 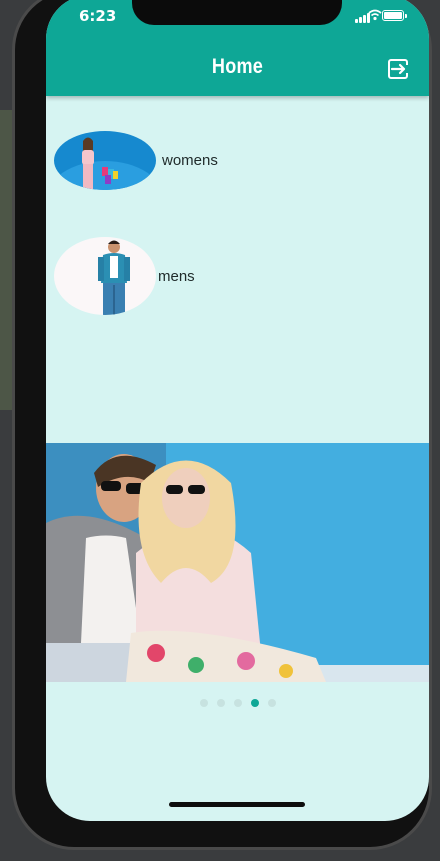 What do you see at coordinates (375, 15) in the screenshot?
I see `wifi-icon` at bounding box center [375, 15].